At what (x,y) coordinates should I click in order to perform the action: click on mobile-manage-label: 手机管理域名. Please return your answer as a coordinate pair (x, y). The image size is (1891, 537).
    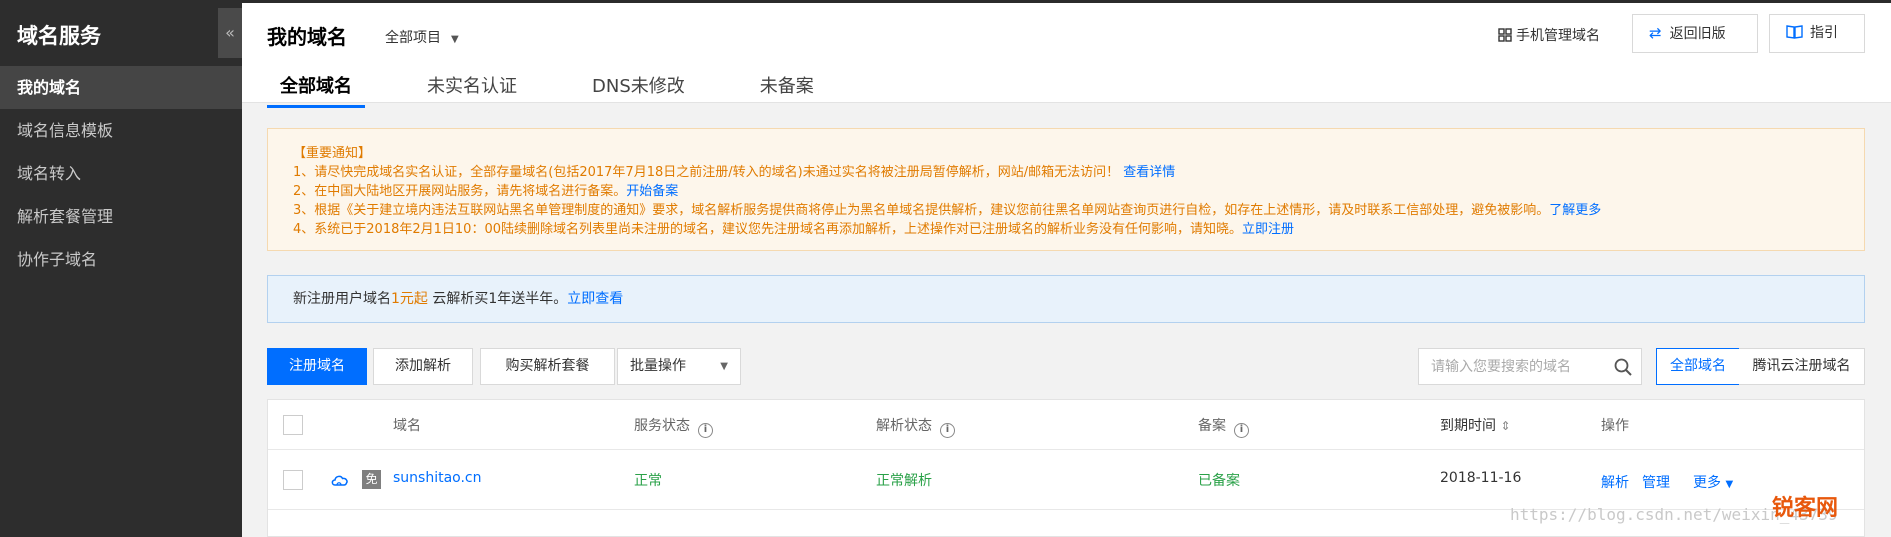
    Looking at the image, I should click on (1558, 36).